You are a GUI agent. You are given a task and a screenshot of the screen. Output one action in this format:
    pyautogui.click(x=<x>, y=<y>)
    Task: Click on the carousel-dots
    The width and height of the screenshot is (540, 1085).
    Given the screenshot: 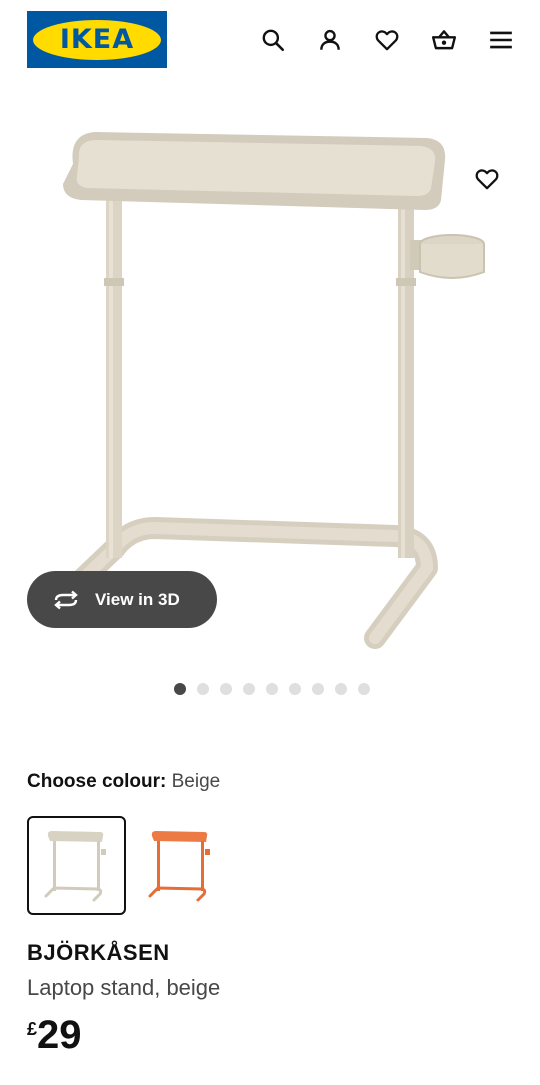 What is the action you would take?
    pyautogui.click(x=272, y=689)
    